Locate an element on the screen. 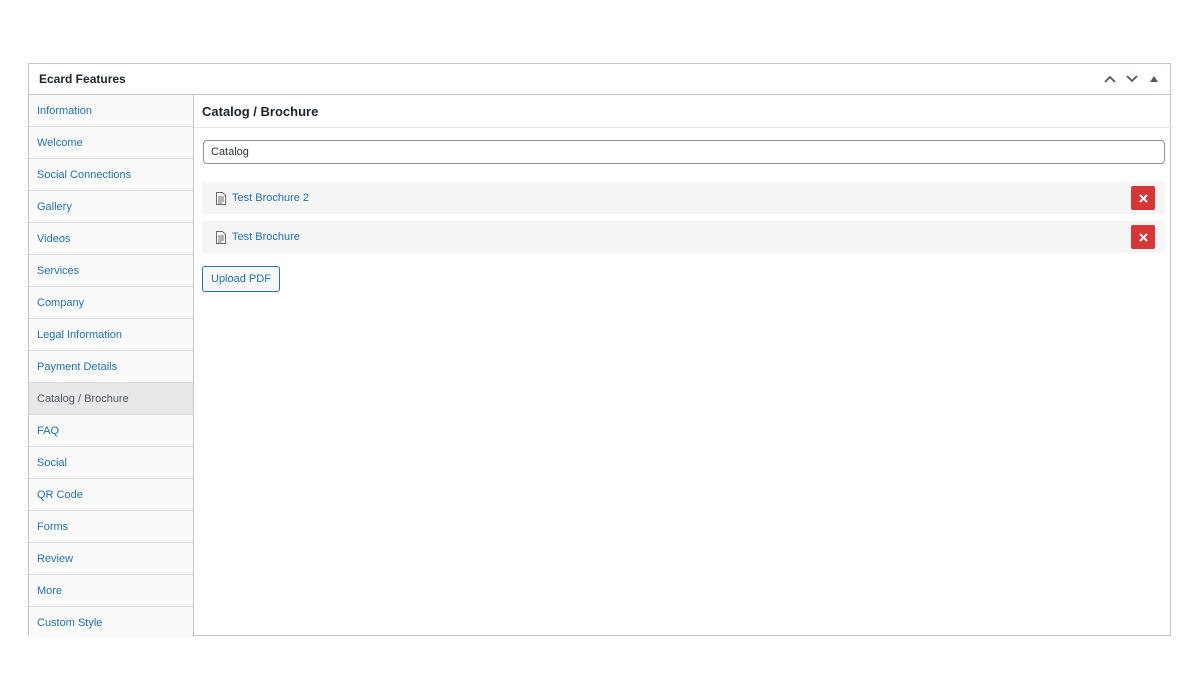 This screenshot has height=700, width=1200. tab-forms: Forms is located at coordinates (111, 527).